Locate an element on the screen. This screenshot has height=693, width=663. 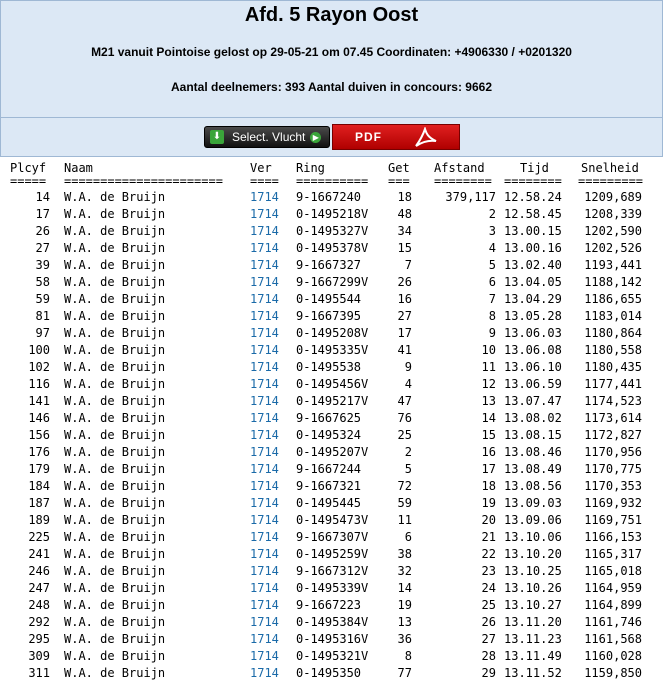
arrow-right-icon: ▶ is located at coordinates (316, 137).